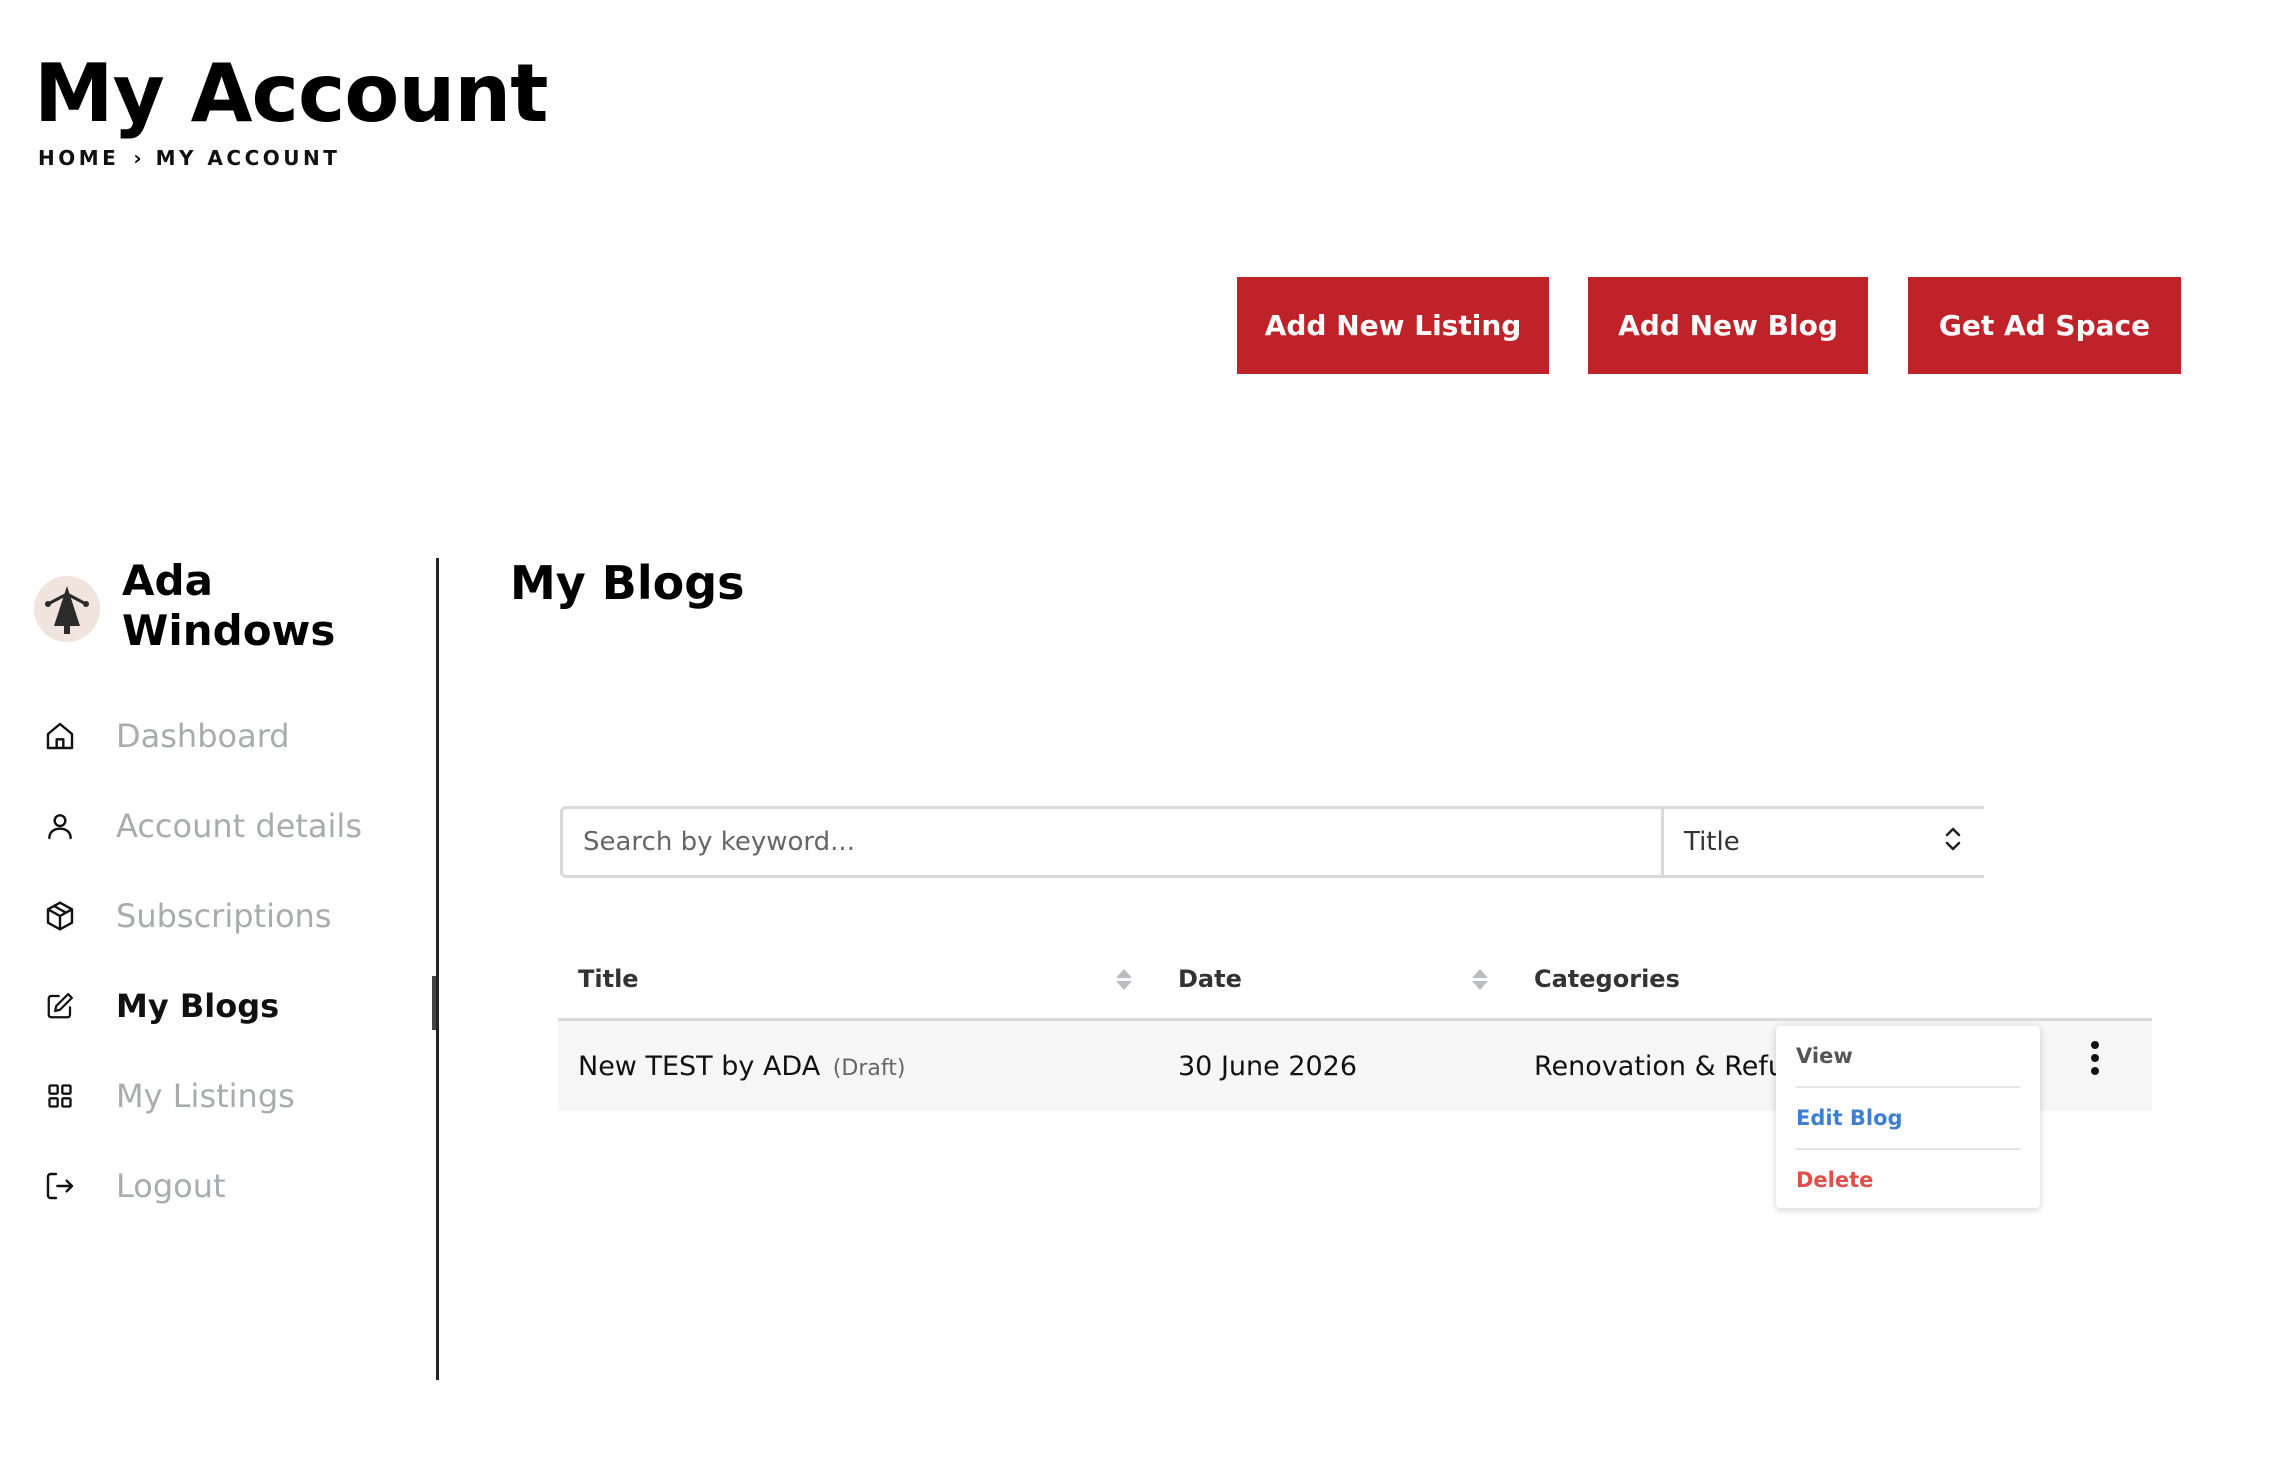 The width and height of the screenshot is (2286, 1474). What do you see at coordinates (1268, 1066) in the screenshot?
I see `row-date-cell: 30 June 2026` at bounding box center [1268, 1066].